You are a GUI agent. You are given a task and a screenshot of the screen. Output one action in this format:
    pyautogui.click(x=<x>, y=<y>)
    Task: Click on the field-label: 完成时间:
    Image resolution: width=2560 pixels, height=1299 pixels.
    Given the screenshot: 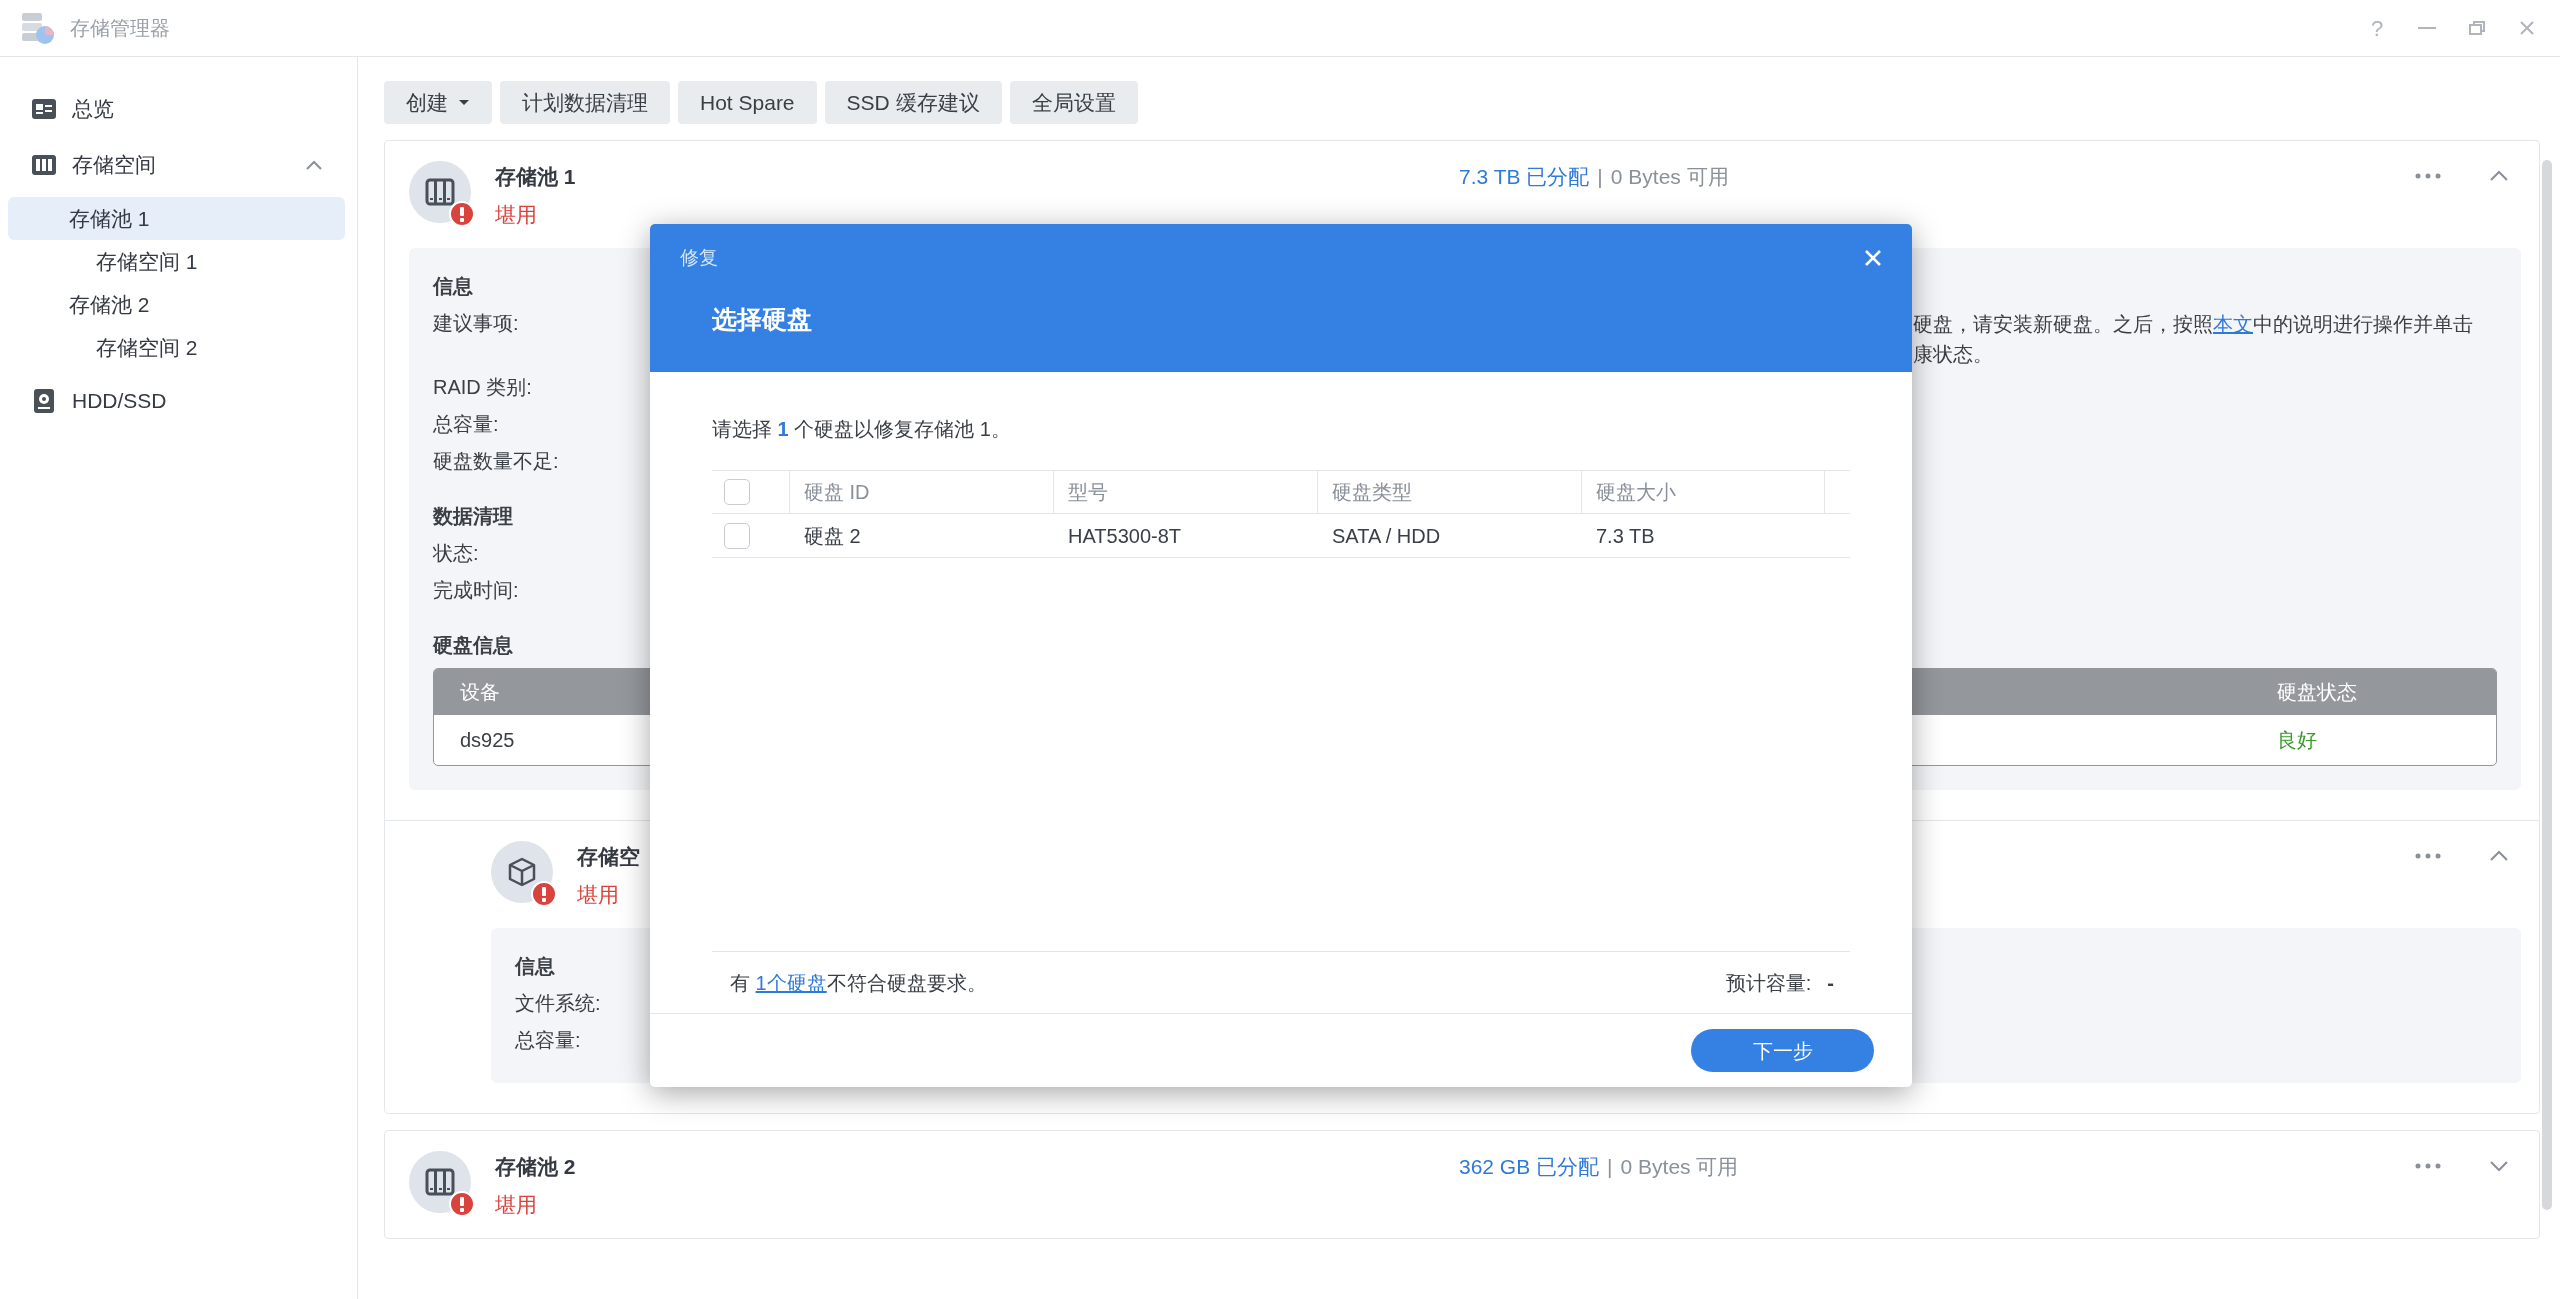 What is the action you would take?
    pyautogui.click(x=476, y=590)
    